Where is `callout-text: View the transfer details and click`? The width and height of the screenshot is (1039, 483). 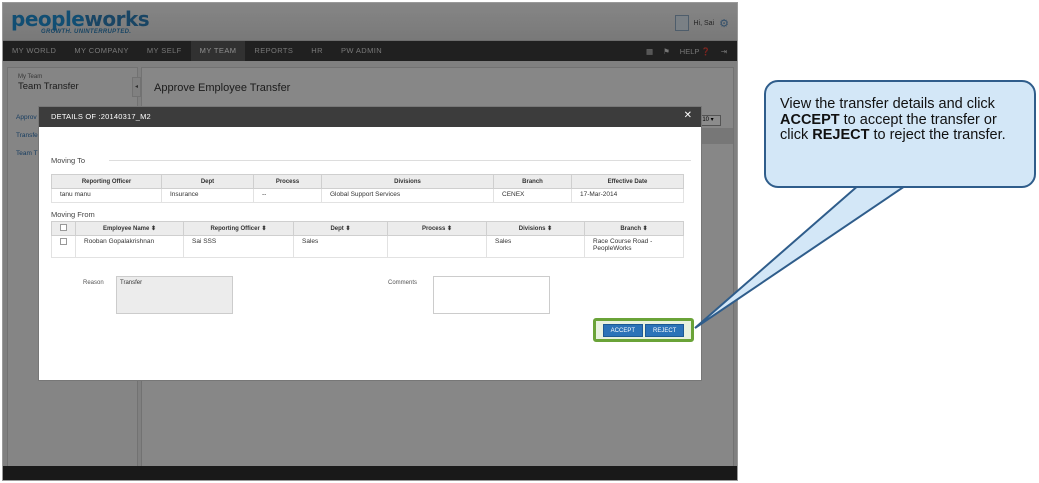
callout-text: View the transfer details and click is located at coordinates (887, 104).